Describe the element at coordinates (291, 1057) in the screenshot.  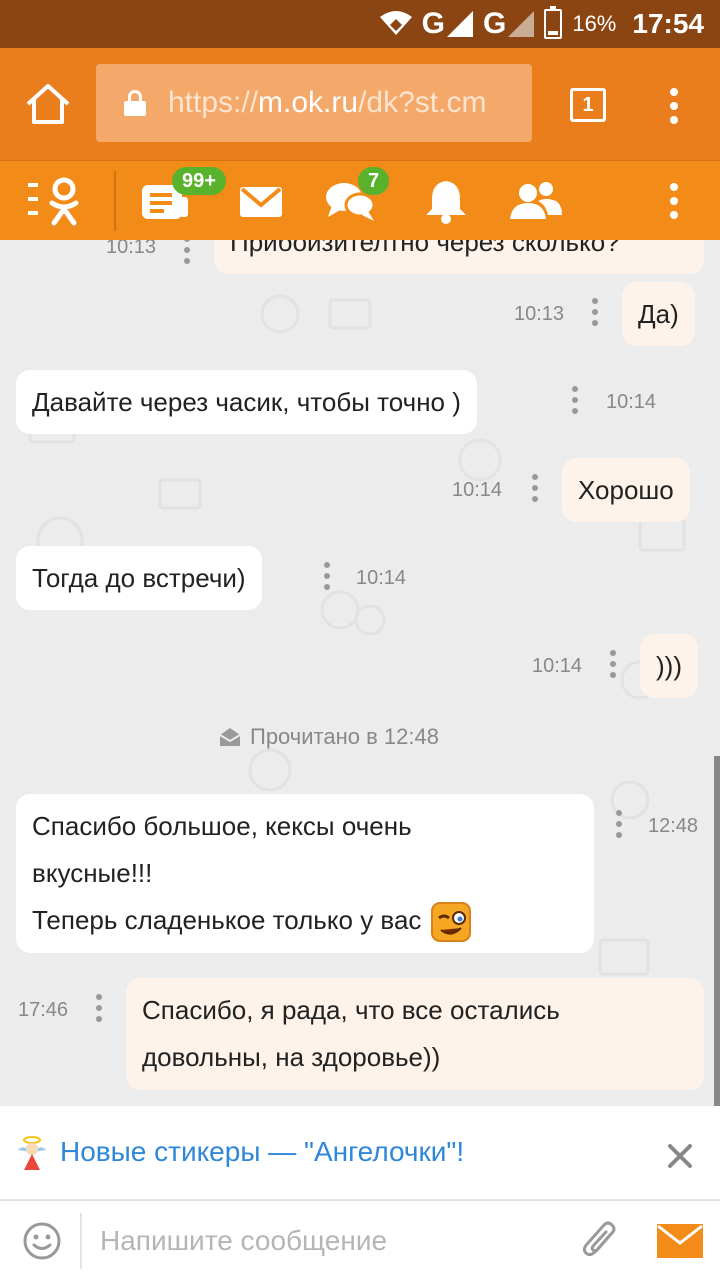
I see `message-text-line: довольны, на здоровье))` at that location.